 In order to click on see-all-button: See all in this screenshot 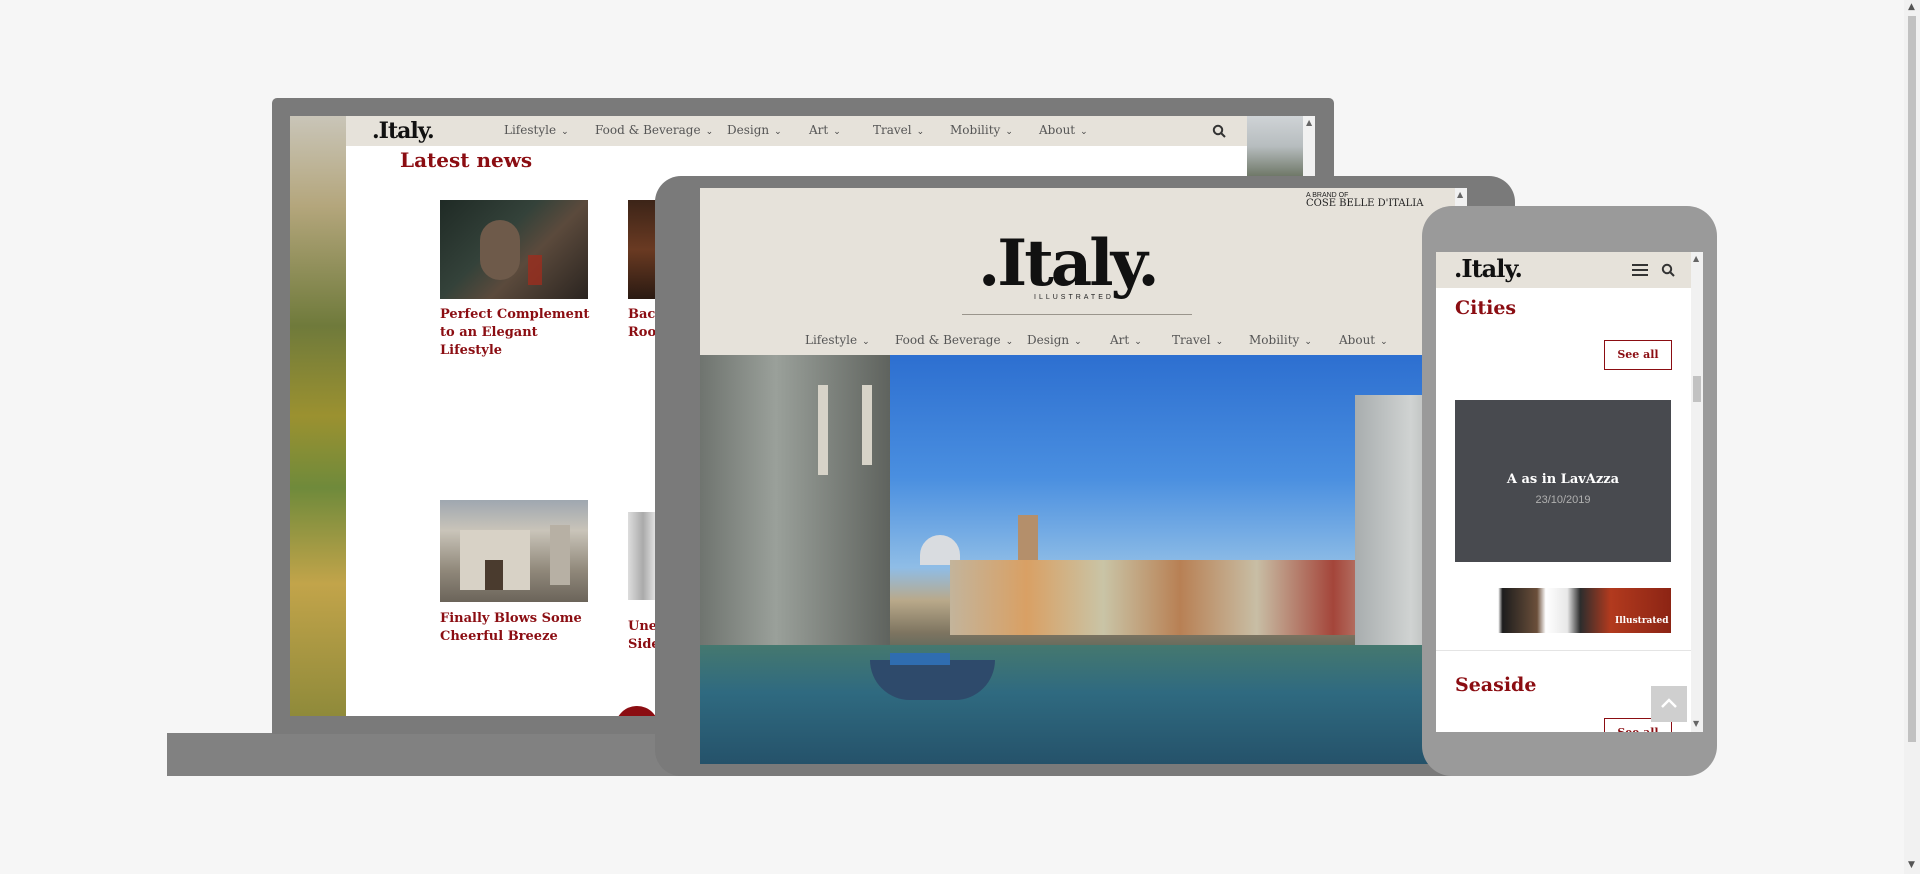, I will do `click(1638, 355)`.